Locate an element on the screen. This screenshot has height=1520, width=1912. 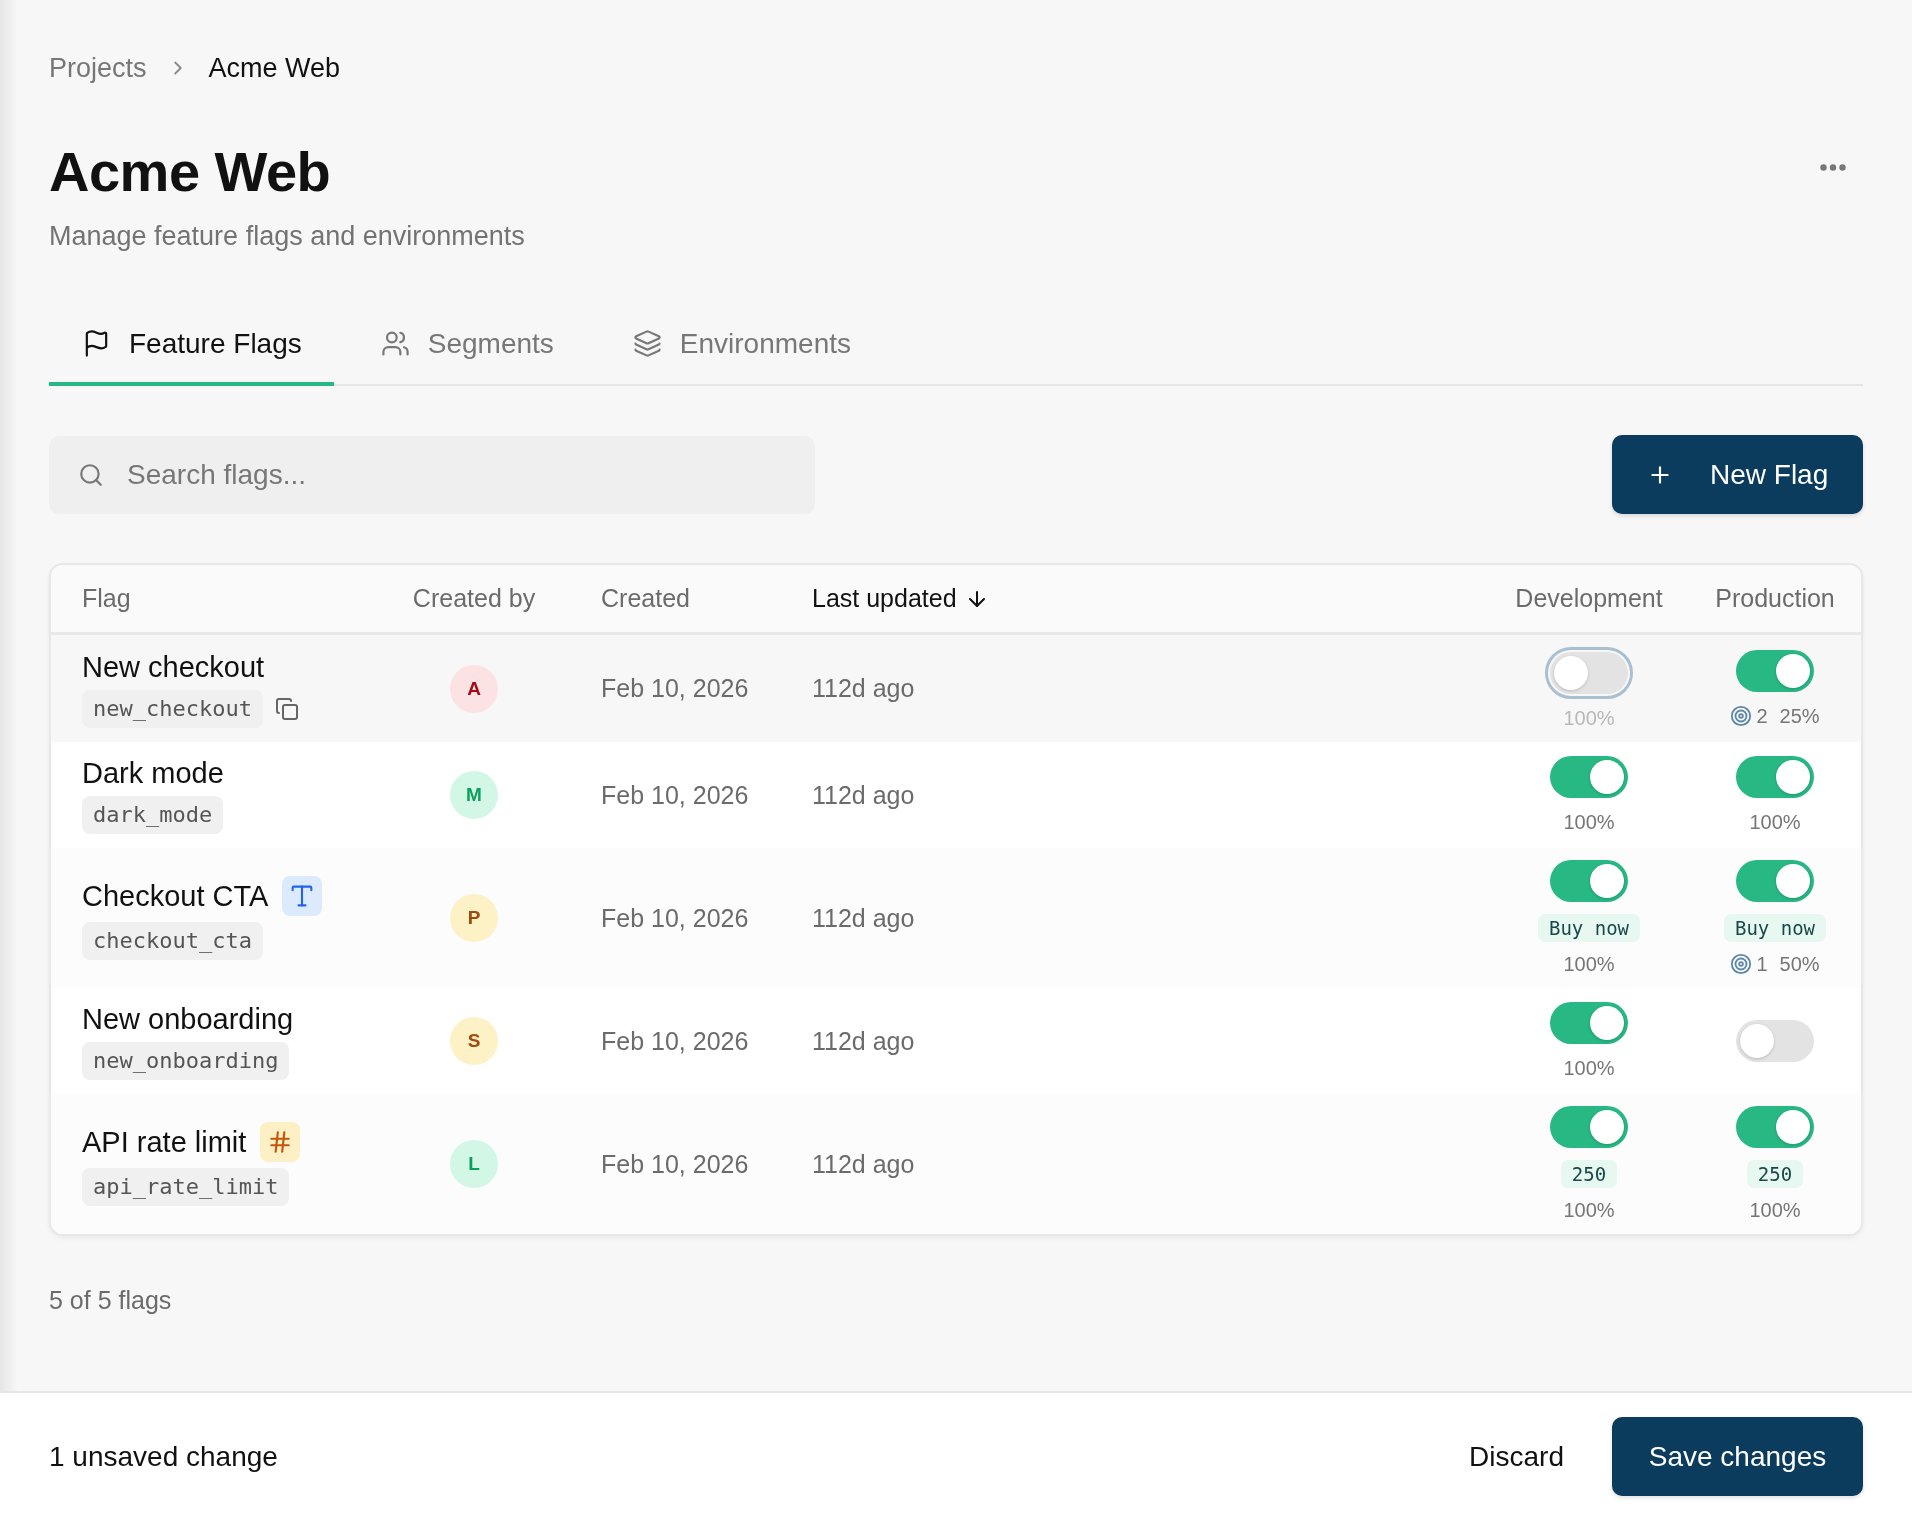
segment-count: 1 is located at coordinates (1762, 964).